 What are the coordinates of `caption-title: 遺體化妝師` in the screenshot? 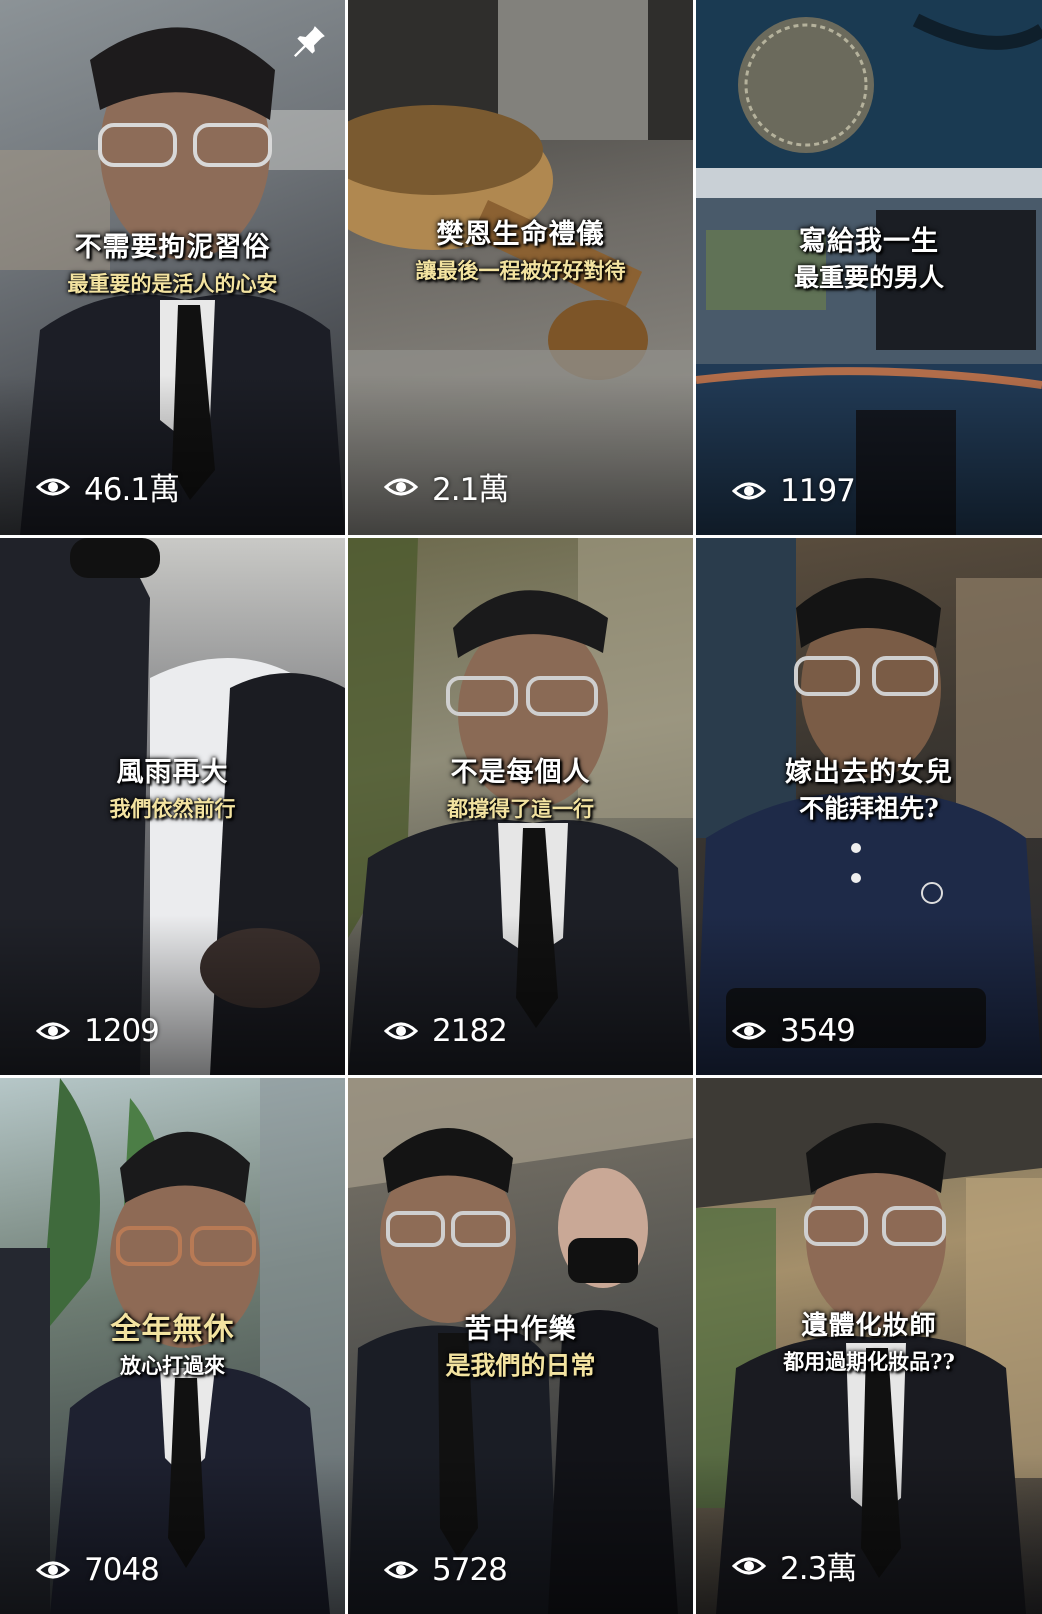 It's located at (869, 1326).